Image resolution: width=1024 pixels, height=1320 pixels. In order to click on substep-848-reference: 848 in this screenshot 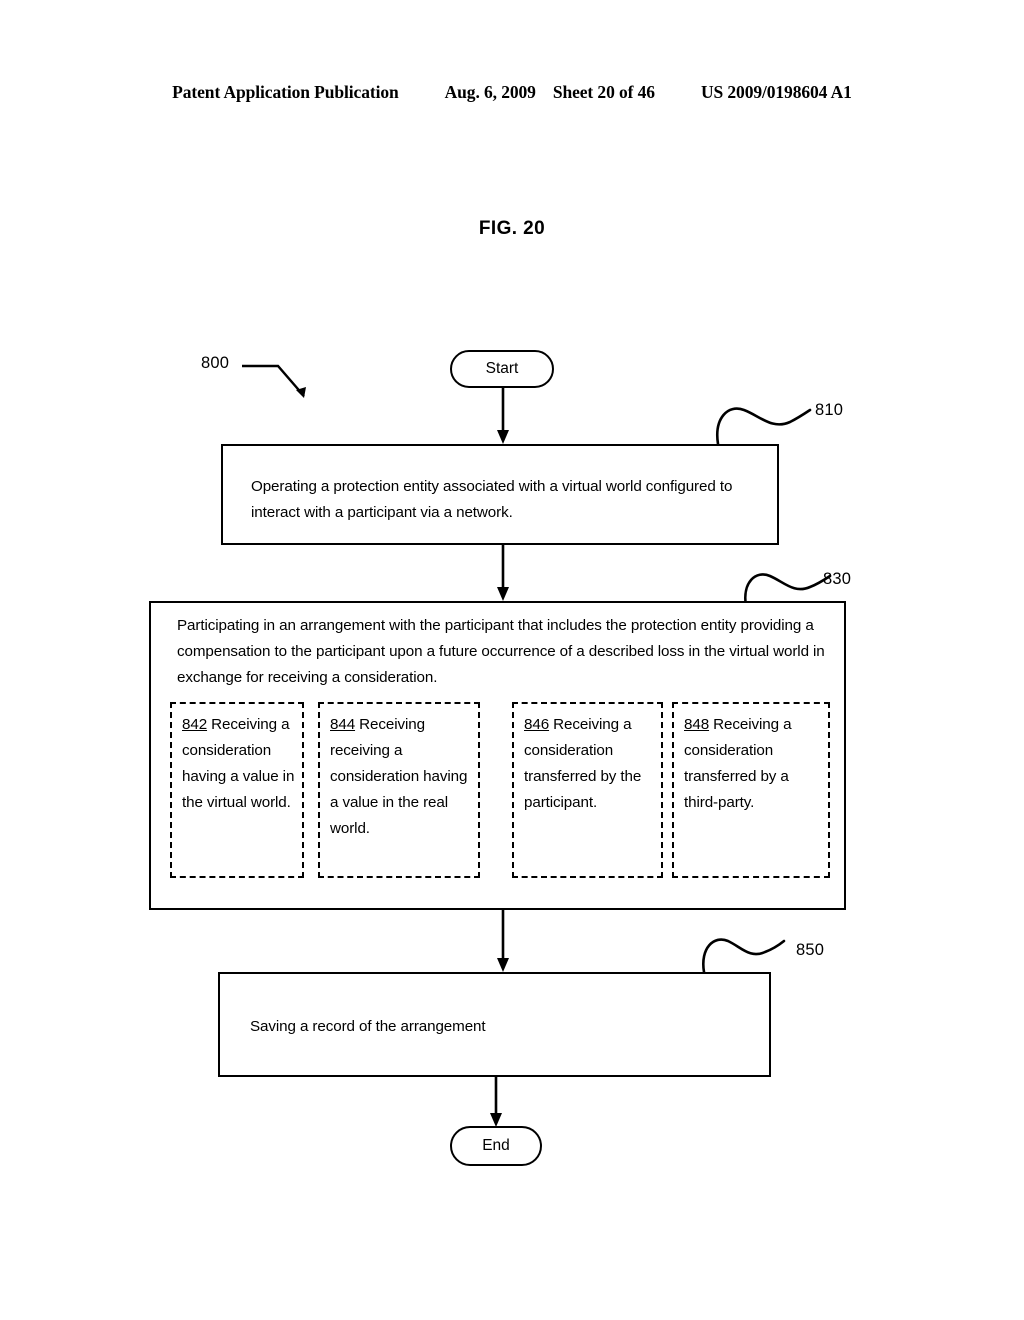, I will do `click(697, 724)`.